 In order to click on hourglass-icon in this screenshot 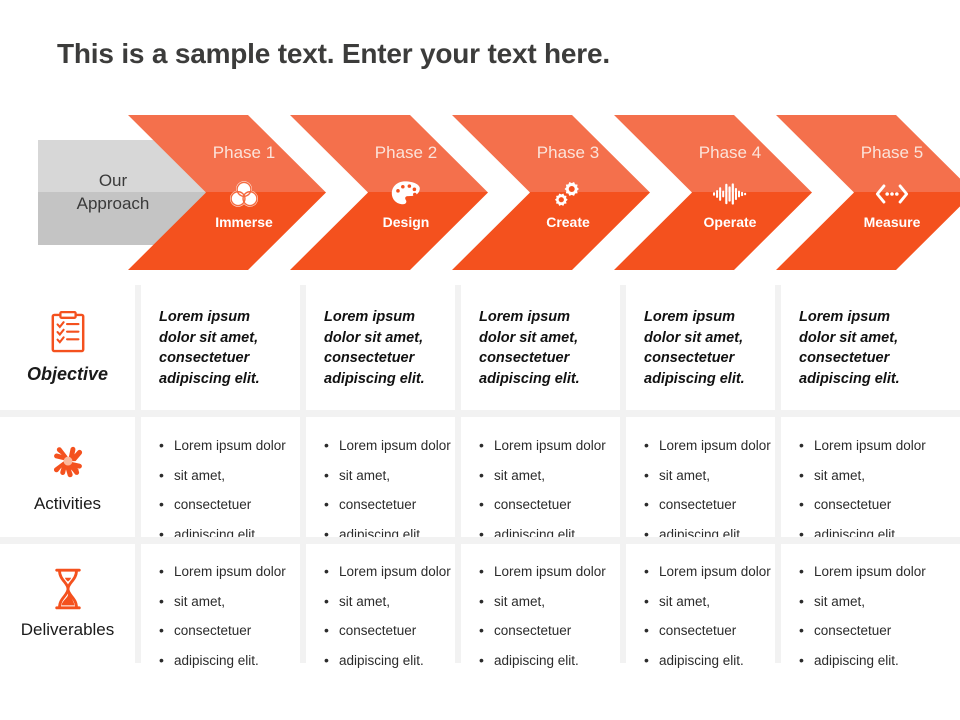, I will do `click(68, 589)`.